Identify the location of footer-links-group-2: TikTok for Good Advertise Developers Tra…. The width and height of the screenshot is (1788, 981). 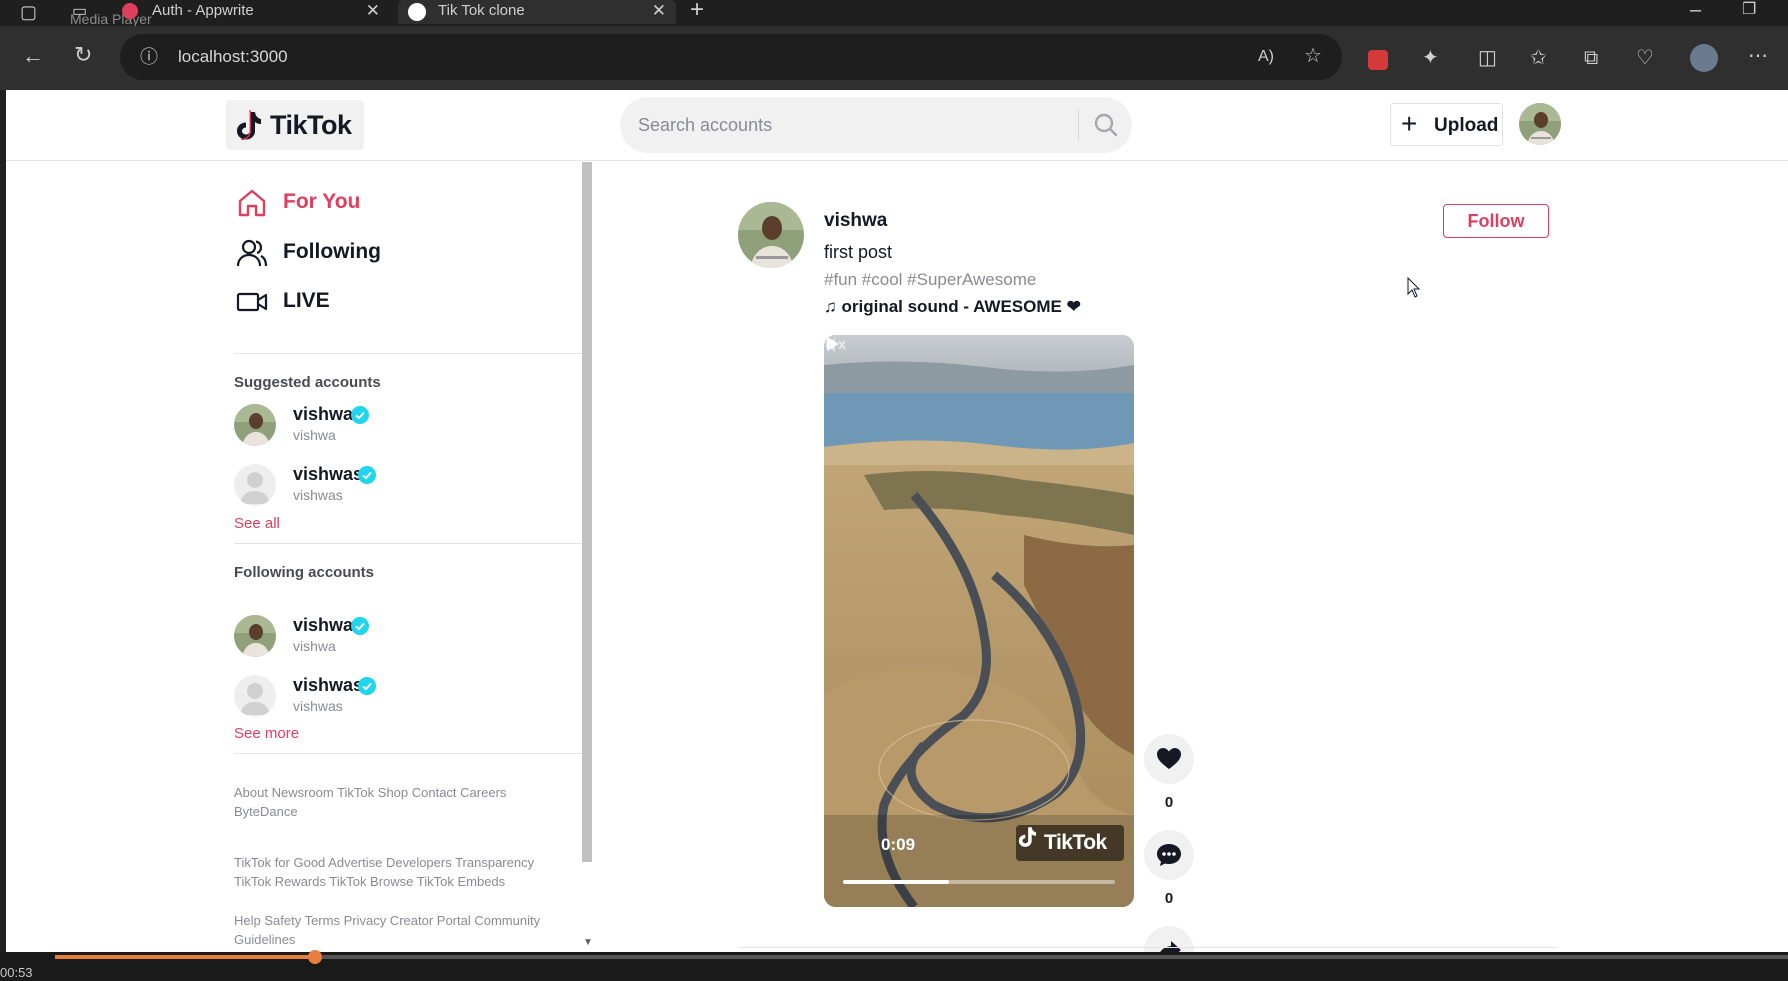
(394, 872).